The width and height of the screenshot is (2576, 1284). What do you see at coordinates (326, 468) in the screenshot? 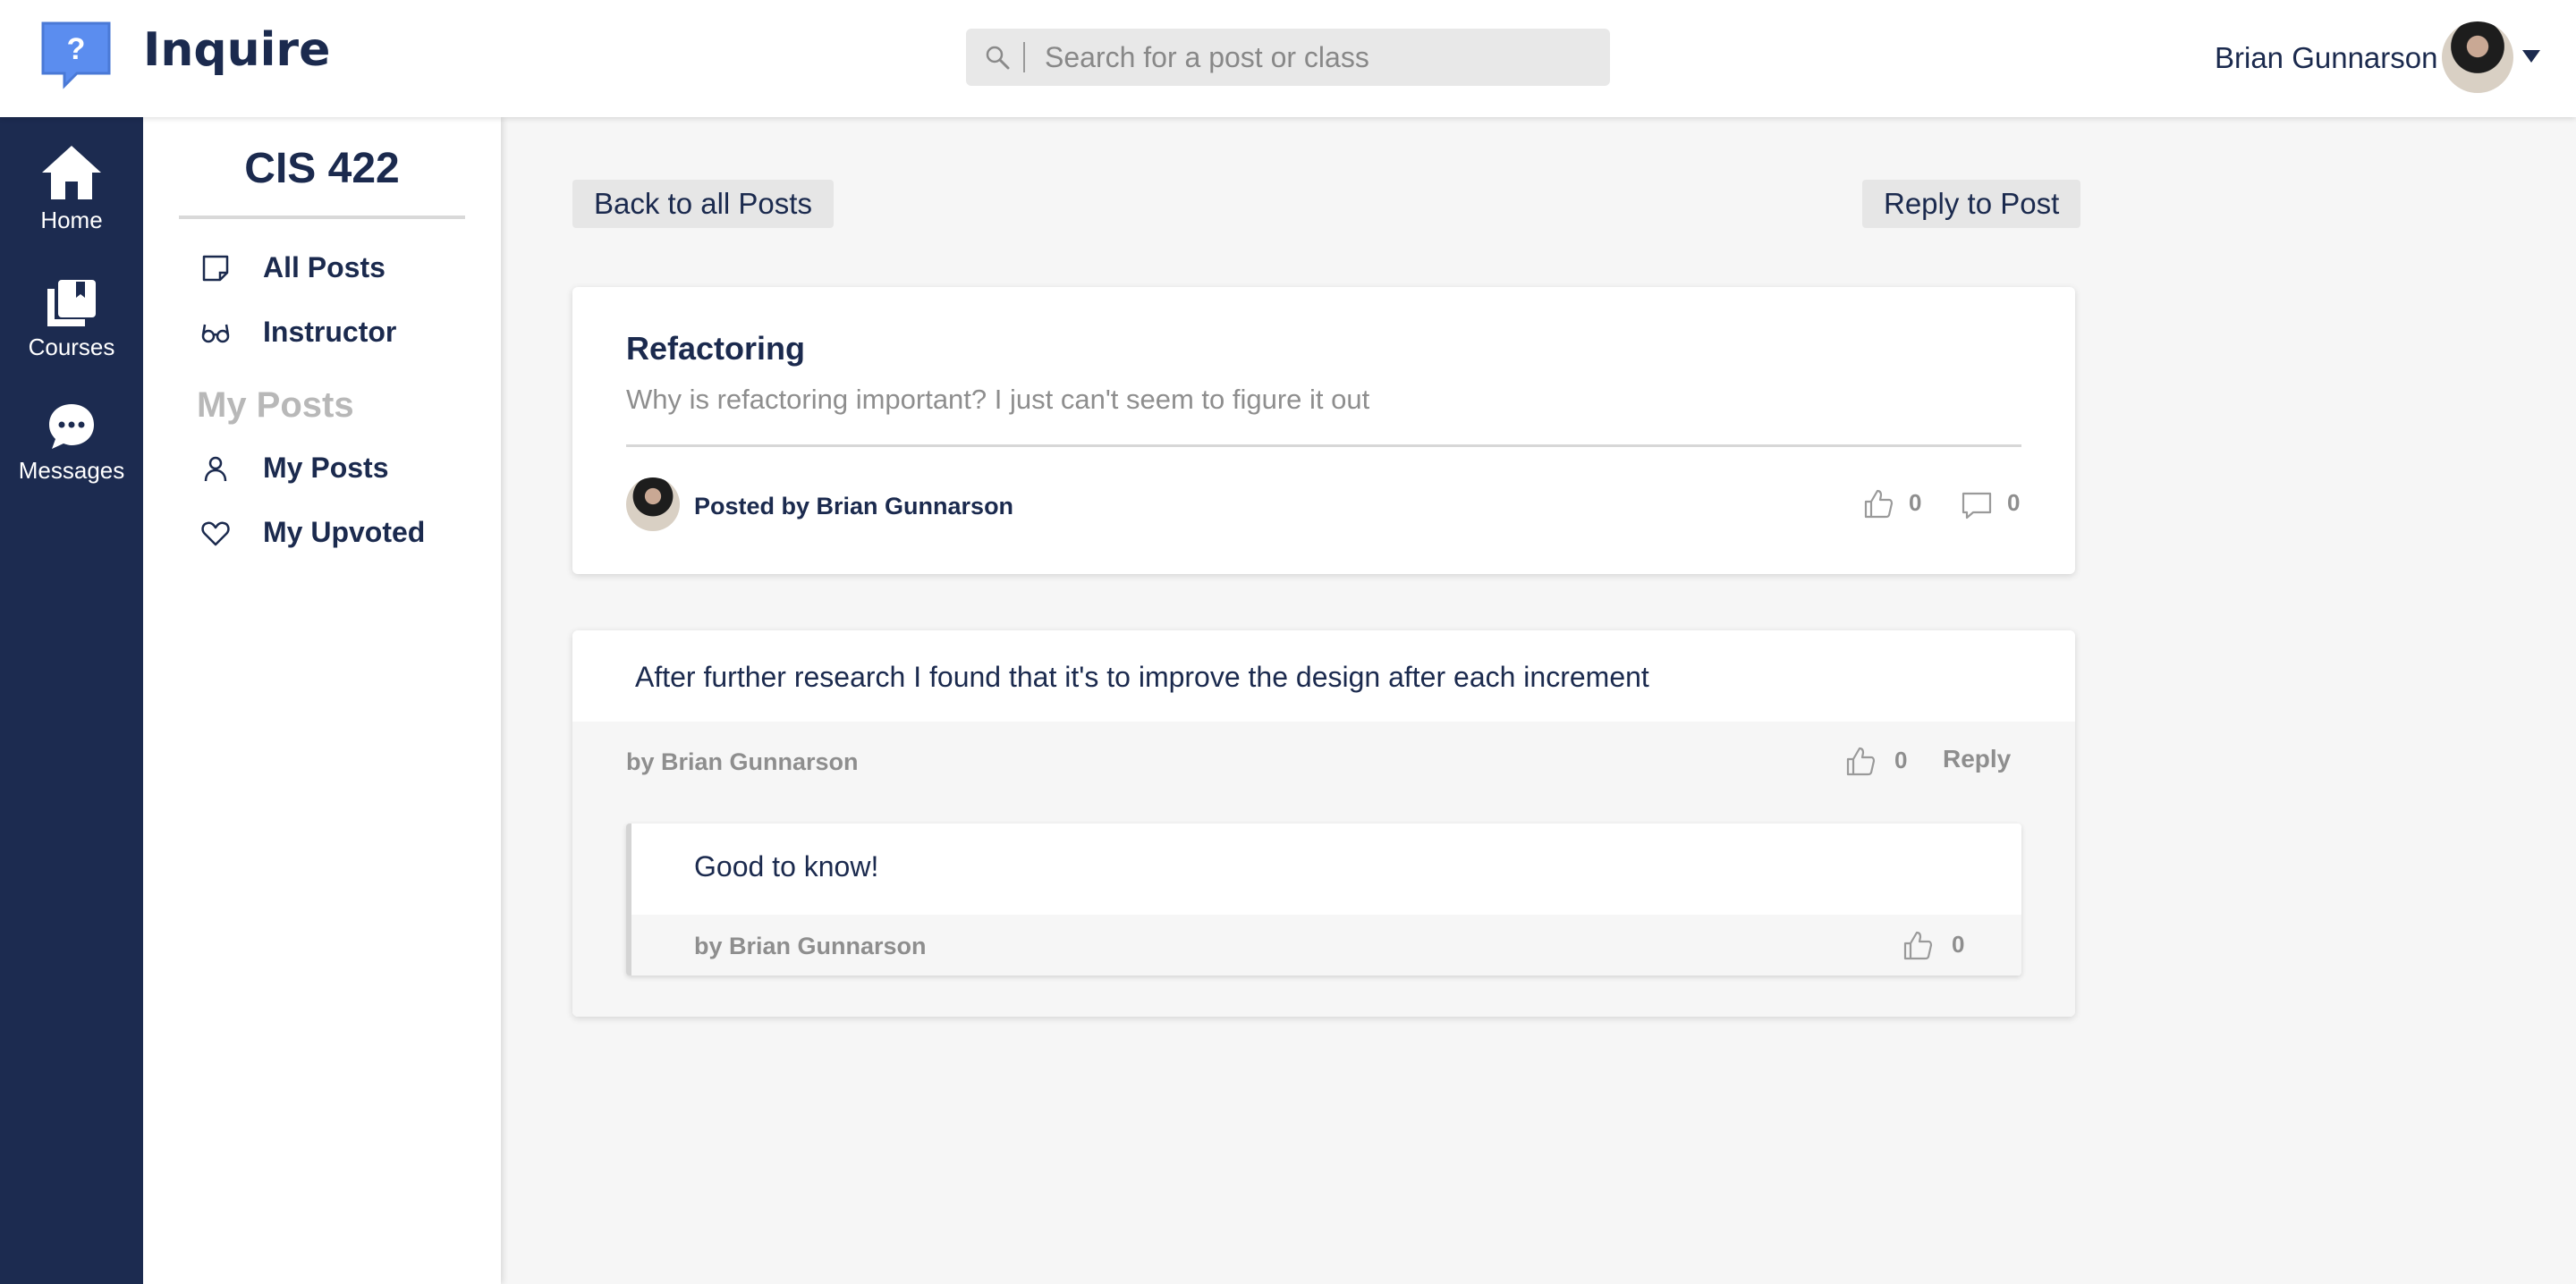
I see `sidebar-item-label: My Posts` at bounding box center [326, 468].